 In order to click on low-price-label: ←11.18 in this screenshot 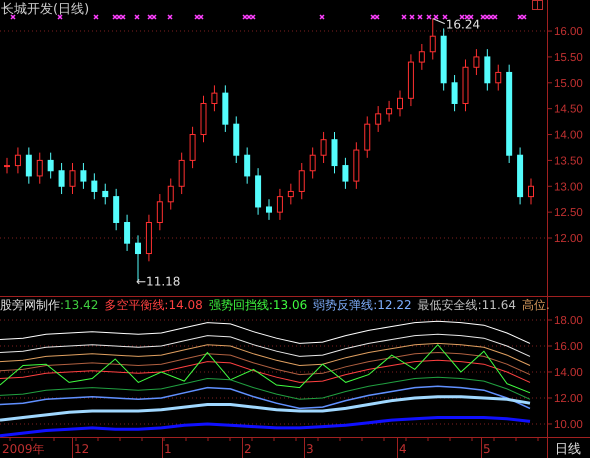, I will do `click(158, 281)`.